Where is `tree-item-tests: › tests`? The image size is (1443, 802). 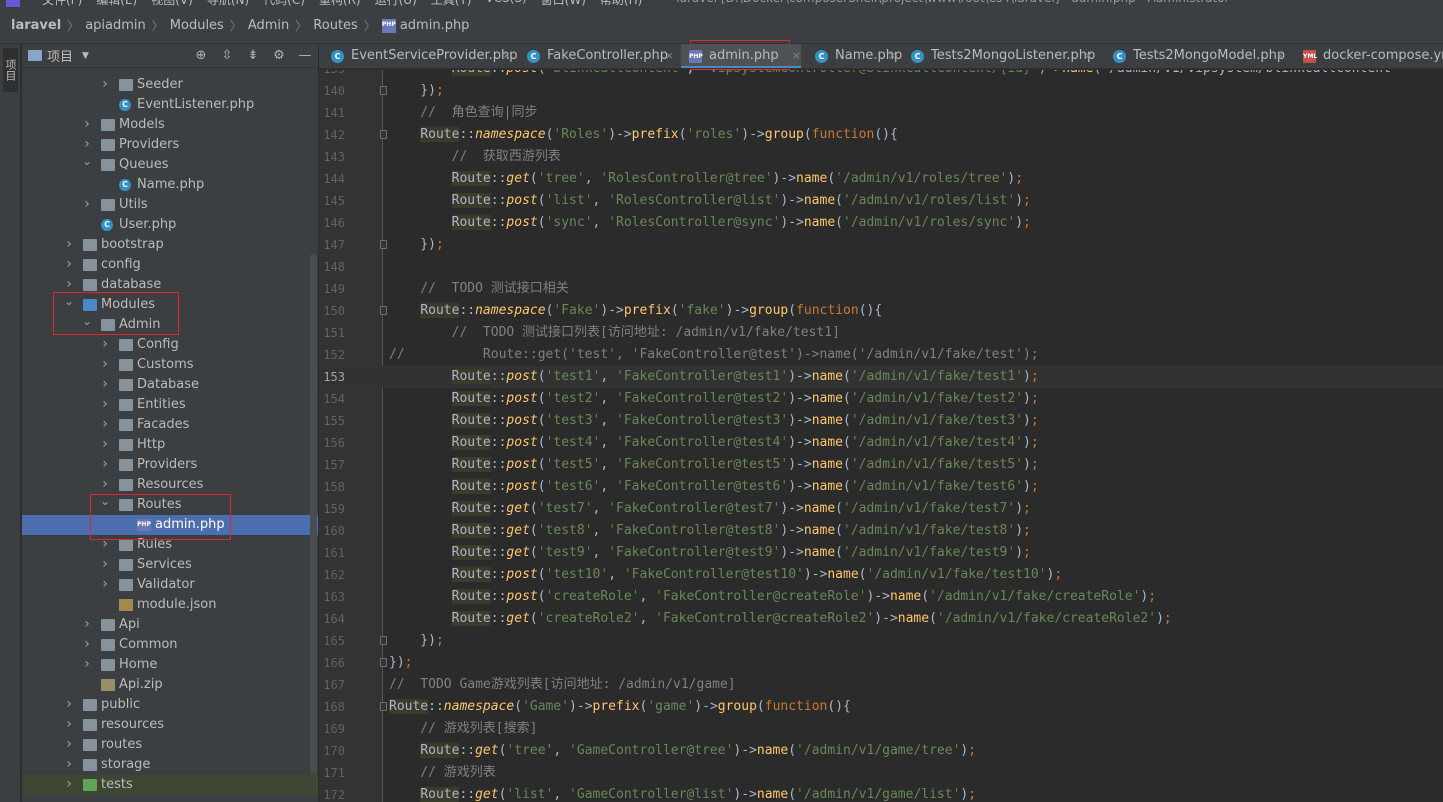
tree-item-tests: › tests is located at coordinates (170, 785).